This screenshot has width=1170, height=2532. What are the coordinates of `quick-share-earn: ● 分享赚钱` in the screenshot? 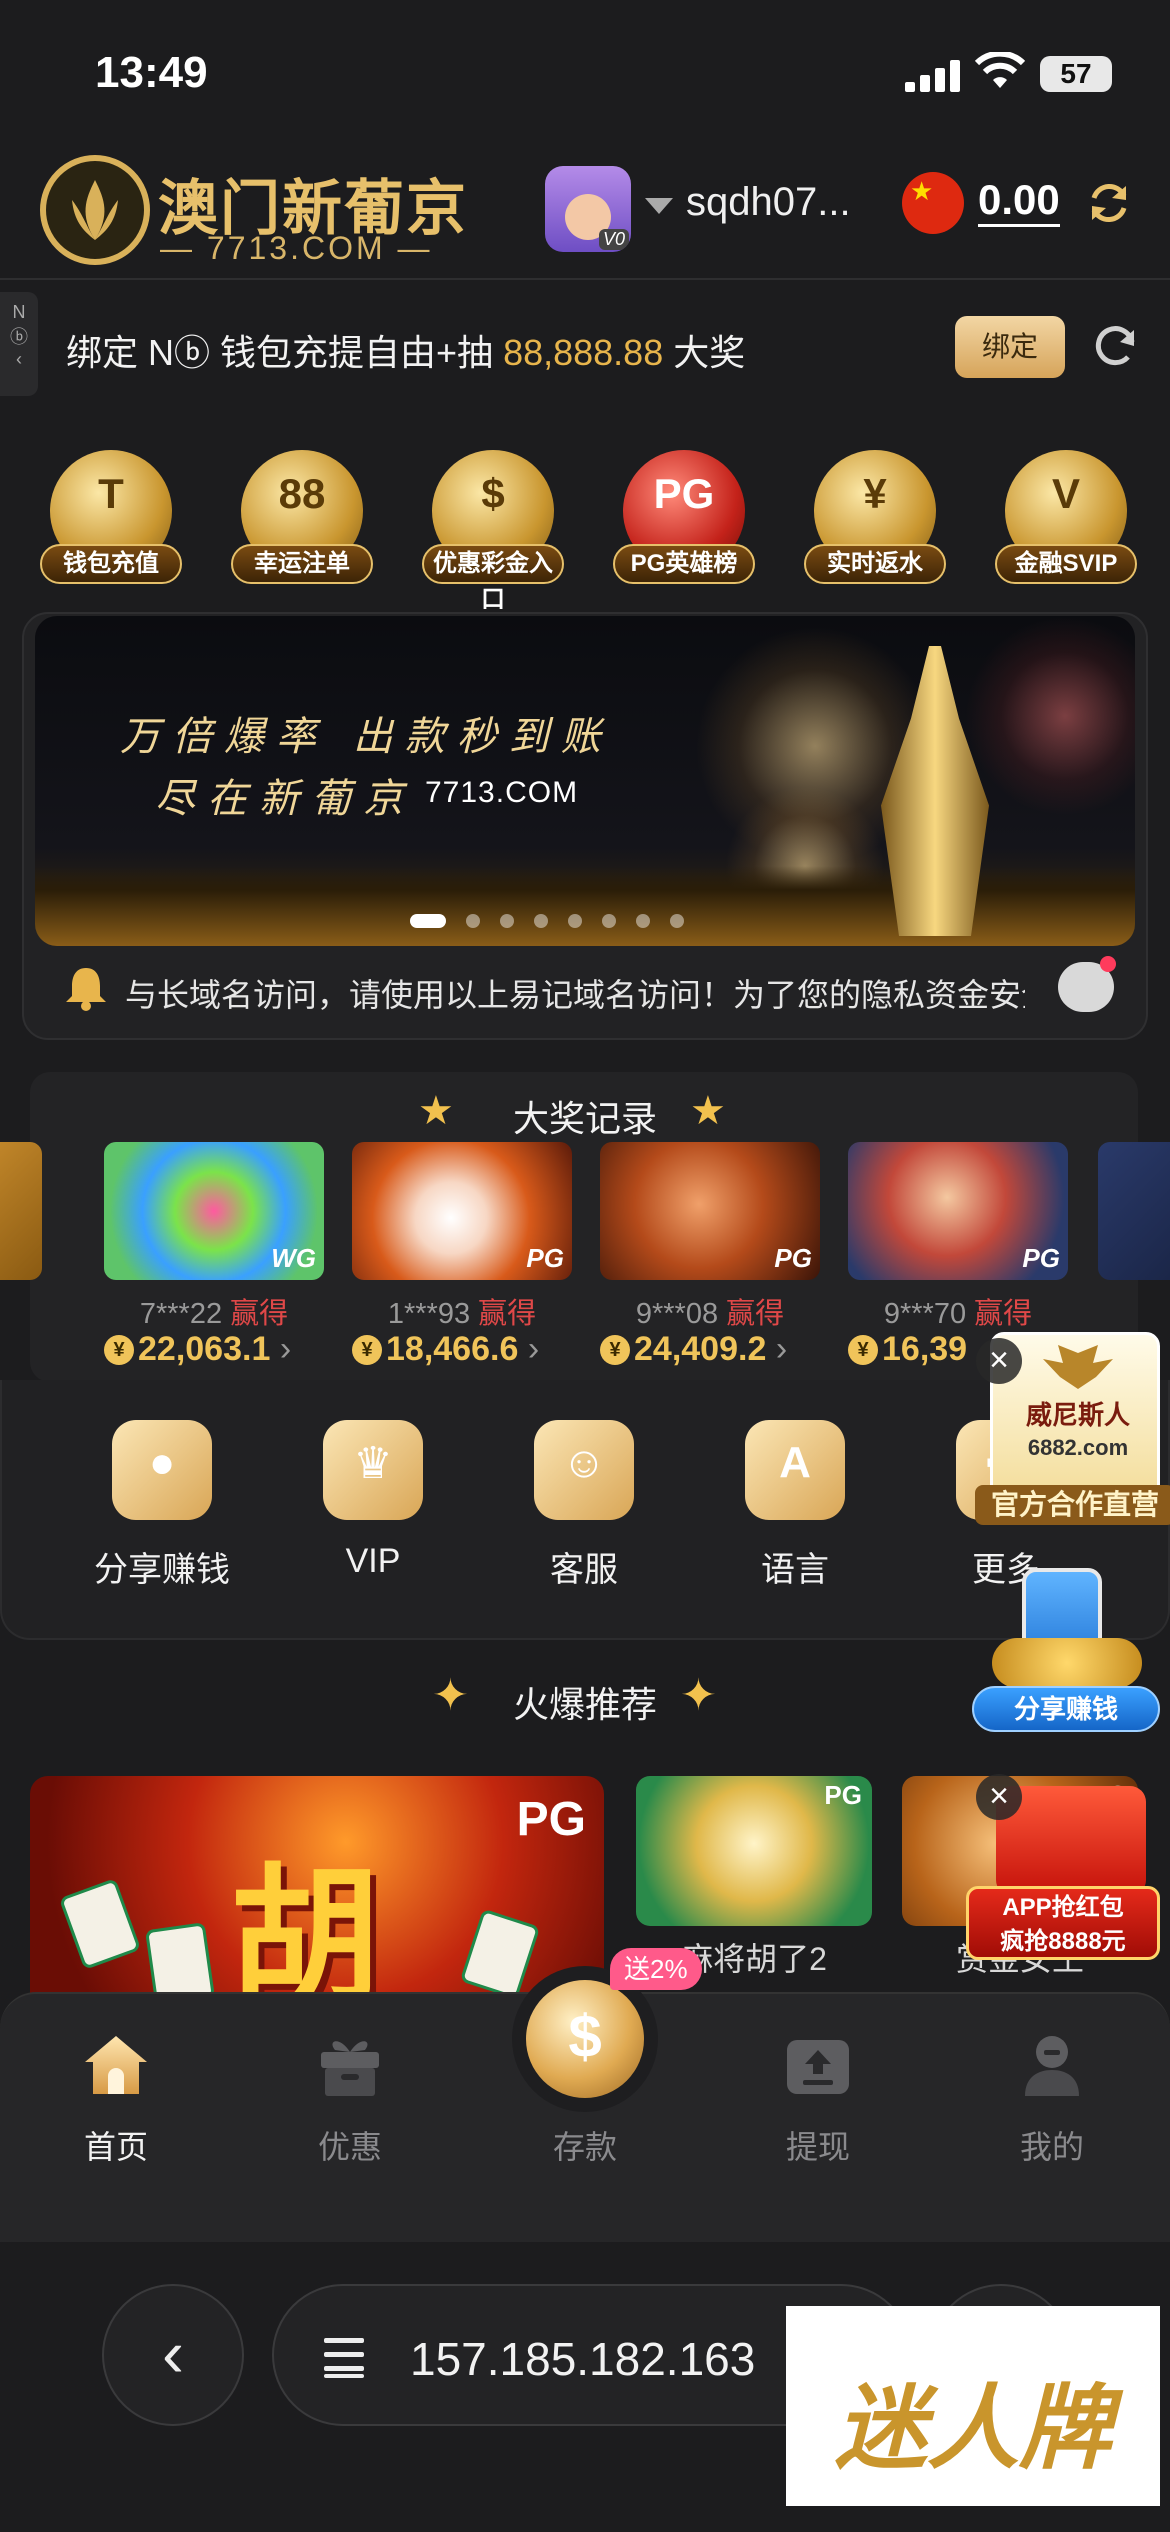 It's located at (162, 1505).